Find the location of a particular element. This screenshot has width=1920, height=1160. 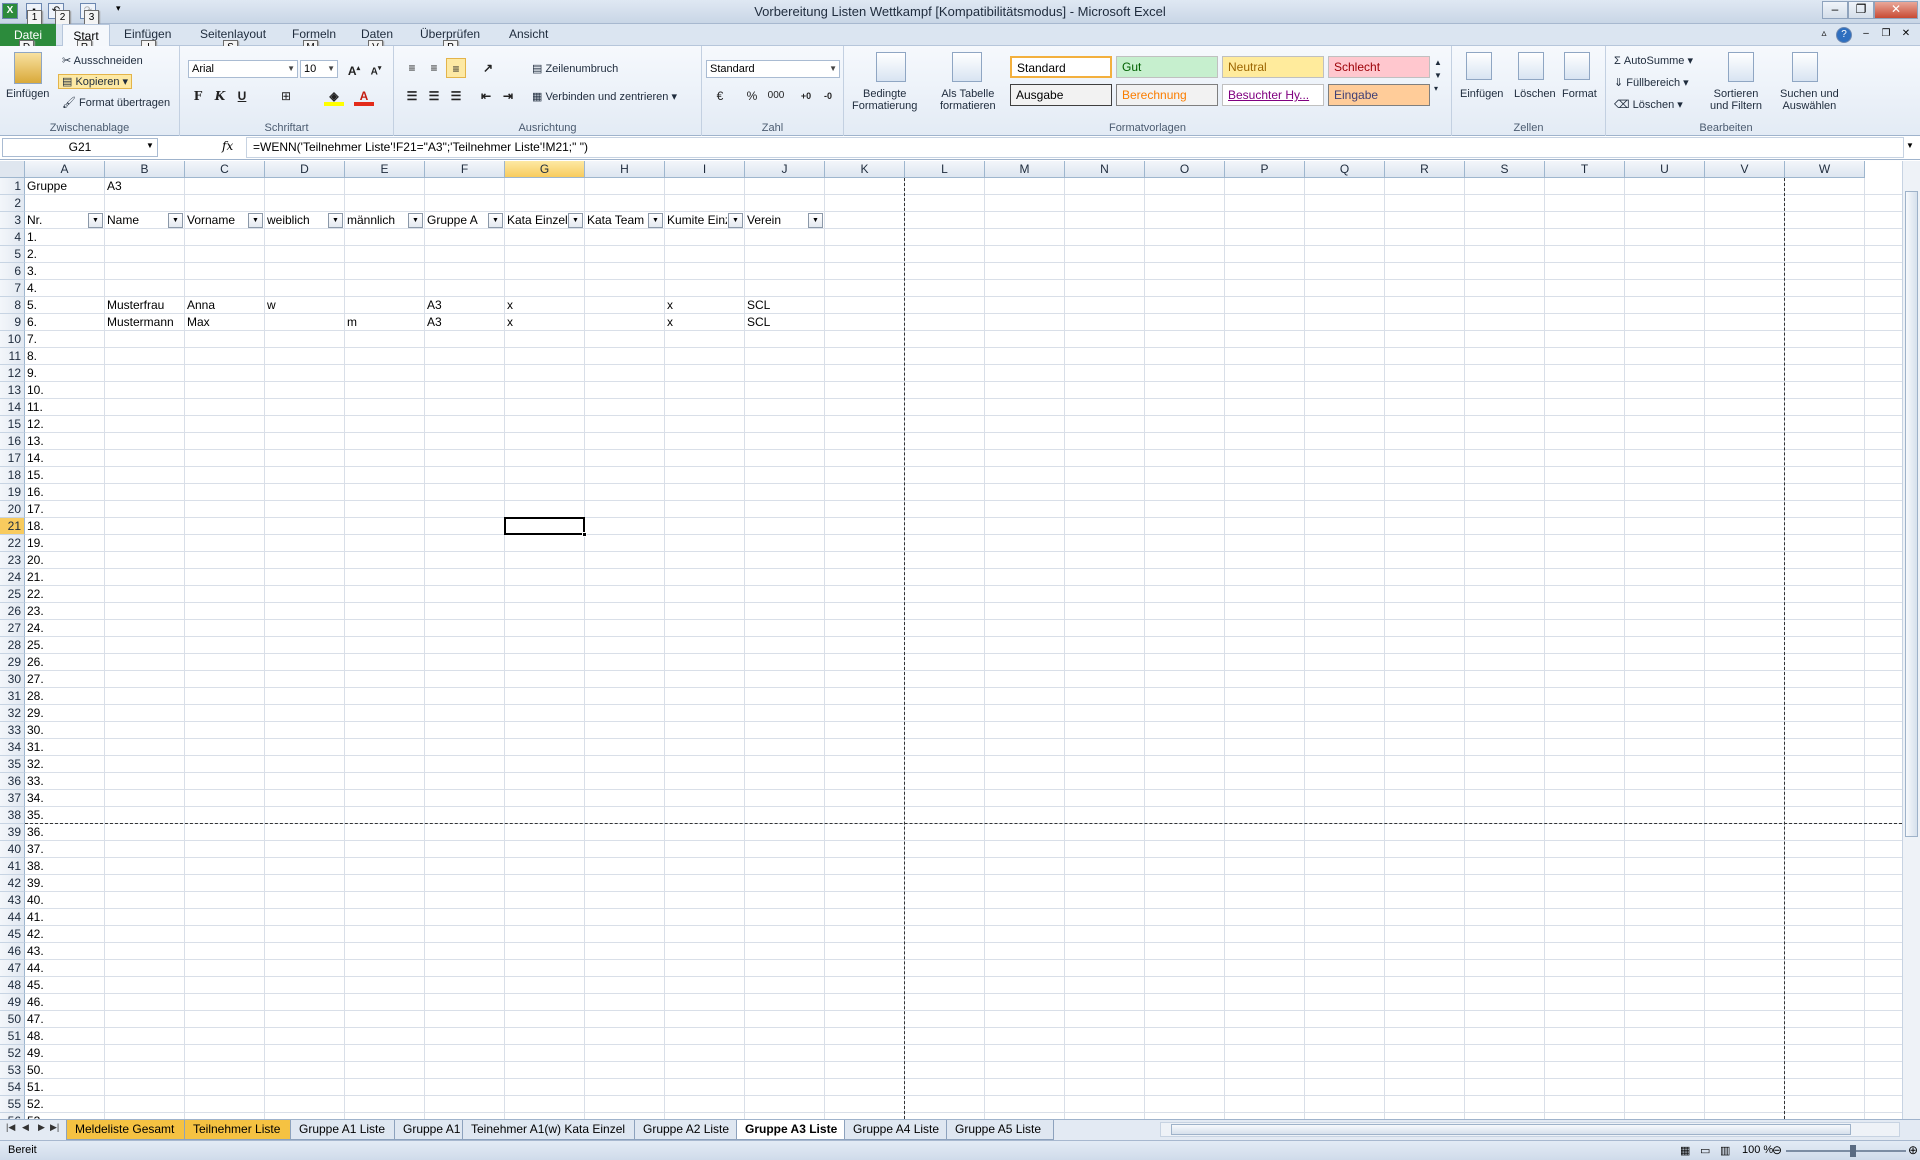

page-break-view-icon: ▥ is located at coordinates (1725, 1150).